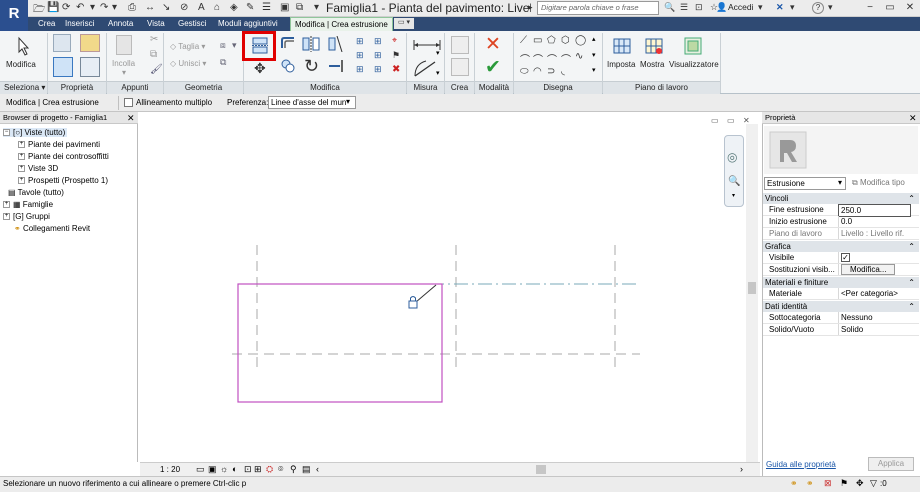 This screenshot has width=920, height=492. Describe the element at coordinates (801, 464) in the screenshot. I see `properties-help-link: Guida alle proprietà` at that location.